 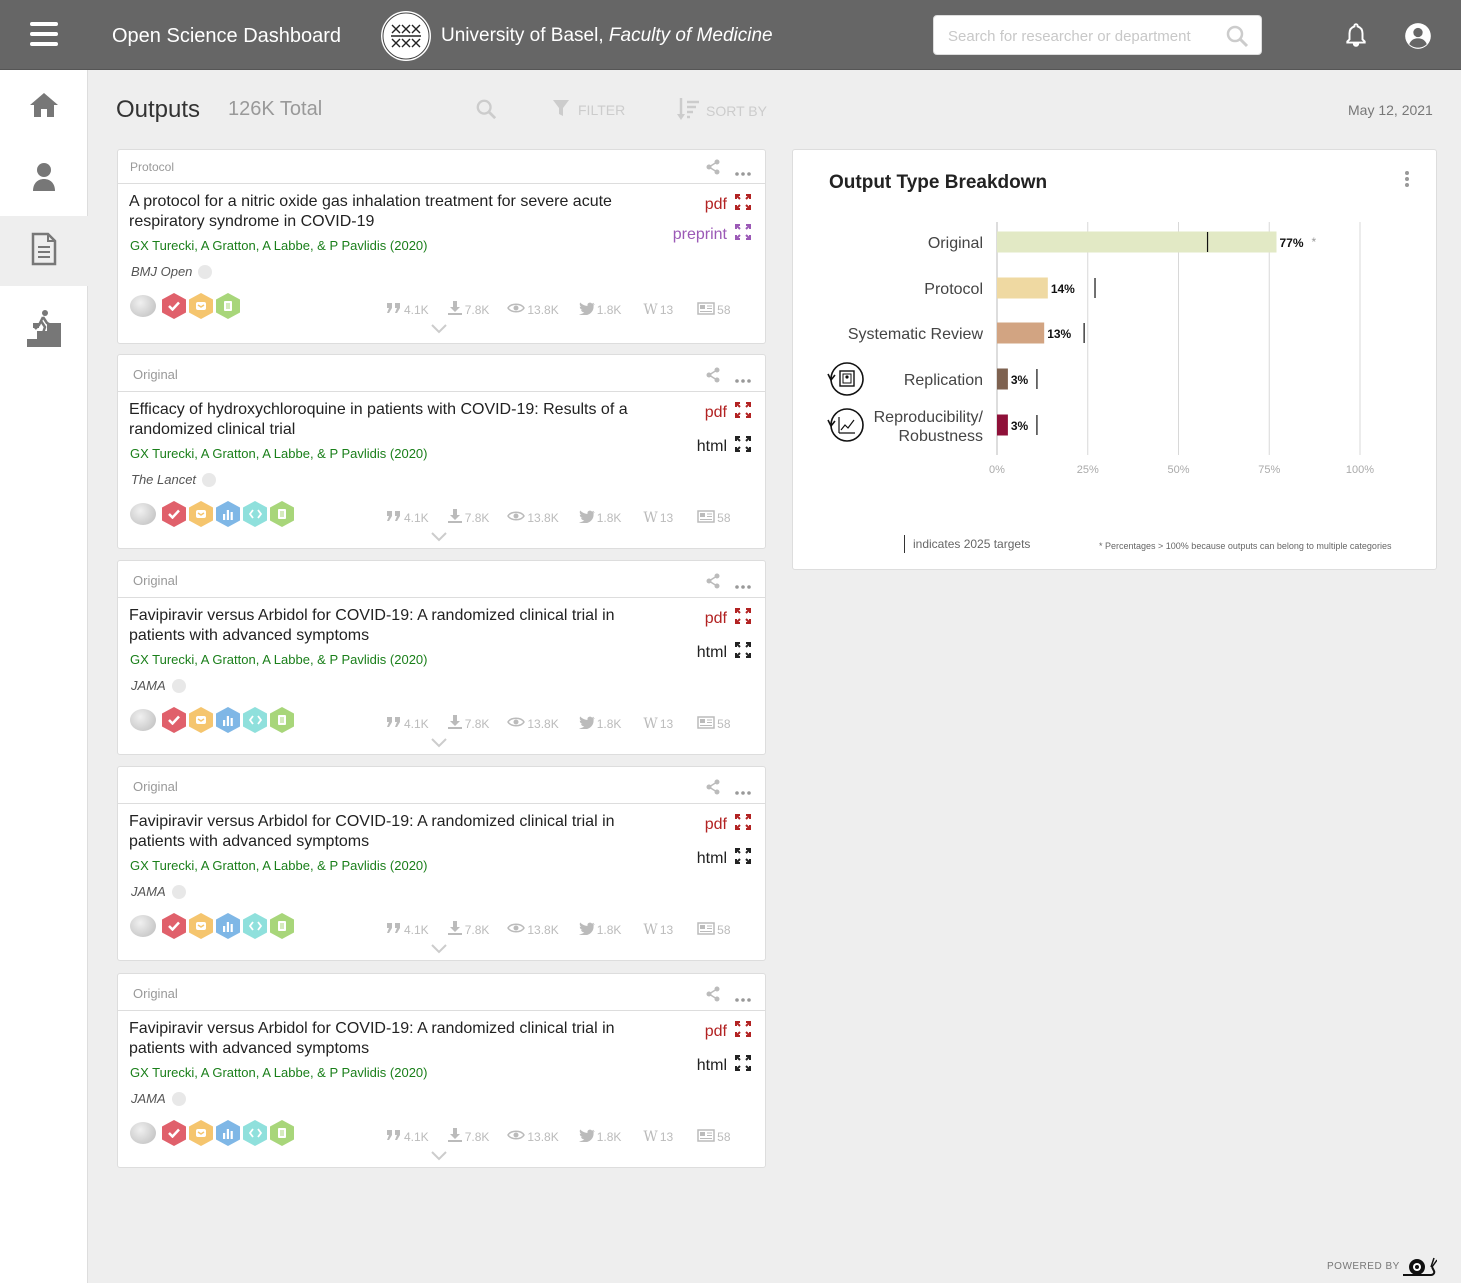 What do you see at coordinates (44, 34) in the screenshot?
I see `hamburger-menu-icon` at bounding box center [44, 34].